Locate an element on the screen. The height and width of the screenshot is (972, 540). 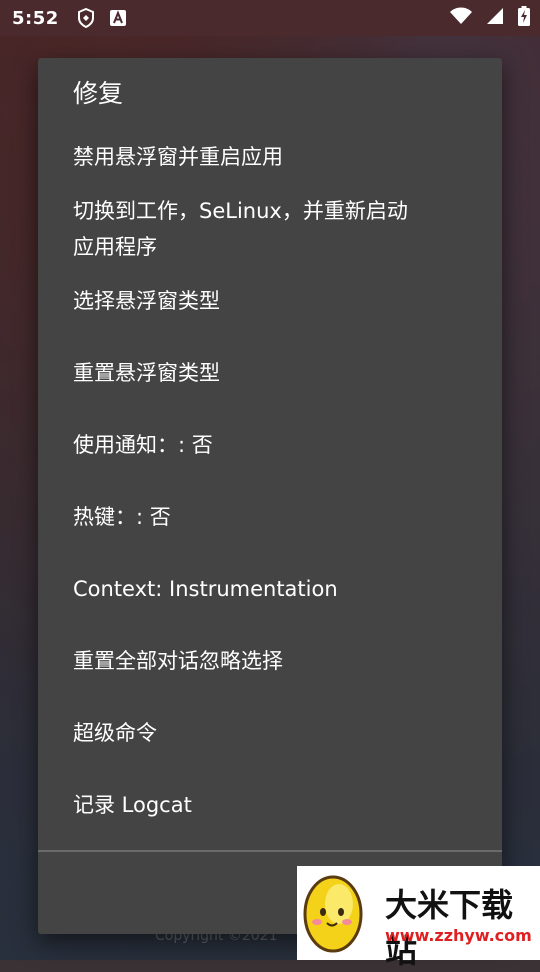
menu-item-switch-work-selinux-cont: 应用程序 is located at coordinates (270, 247).